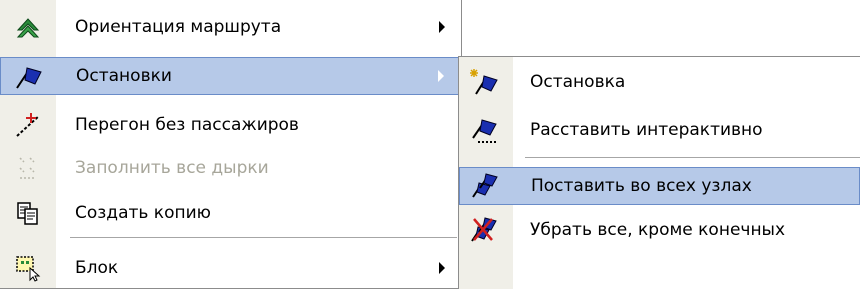 The width and height of the screenshot is (860, 289). I want to click on submenu-item-label: Поставить во всех узлах, so click(641, 186).